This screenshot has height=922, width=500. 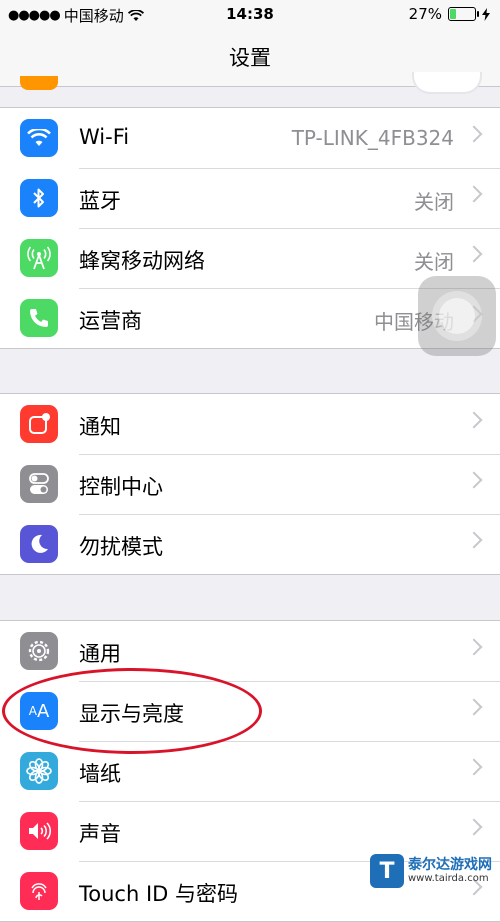 I want to click on wifi-icon, so click(x=39, y=138).